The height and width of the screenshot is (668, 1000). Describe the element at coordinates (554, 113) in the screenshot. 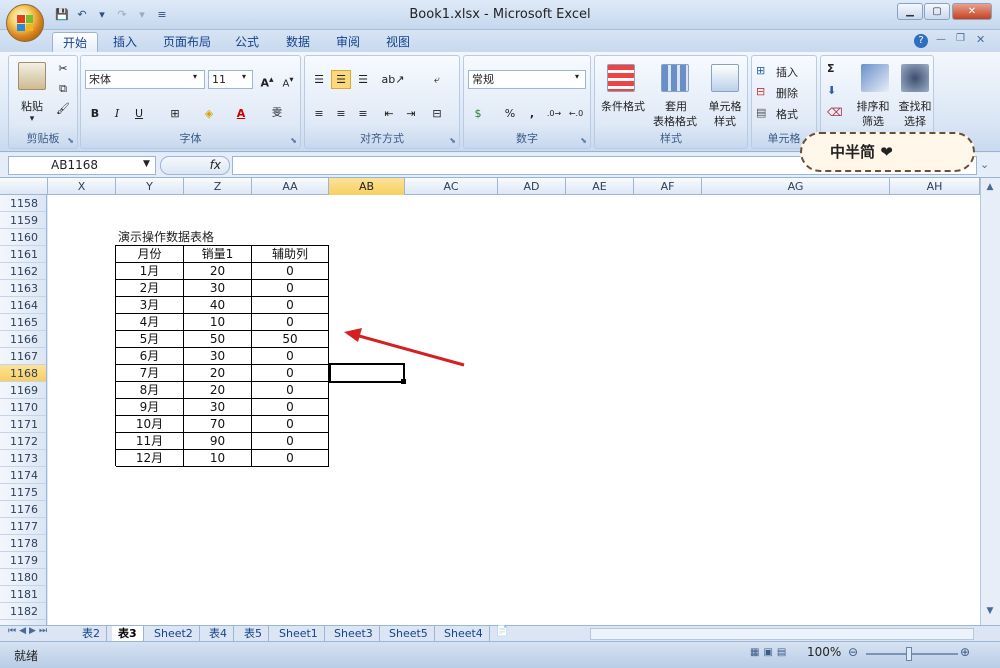

I see `increase-decimal-icon: .0→` at that location.